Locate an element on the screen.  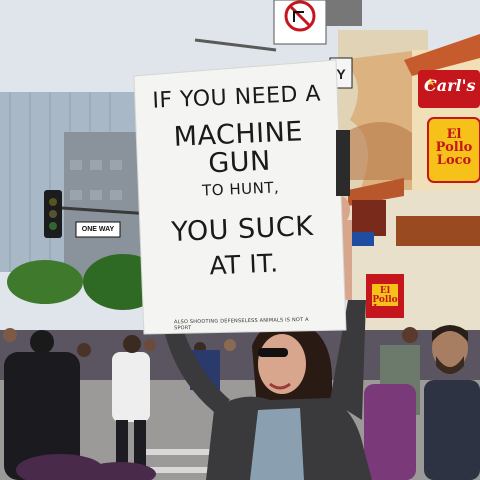
sign-line-2: MACHINE GUN is located at coordinates (238, 148).